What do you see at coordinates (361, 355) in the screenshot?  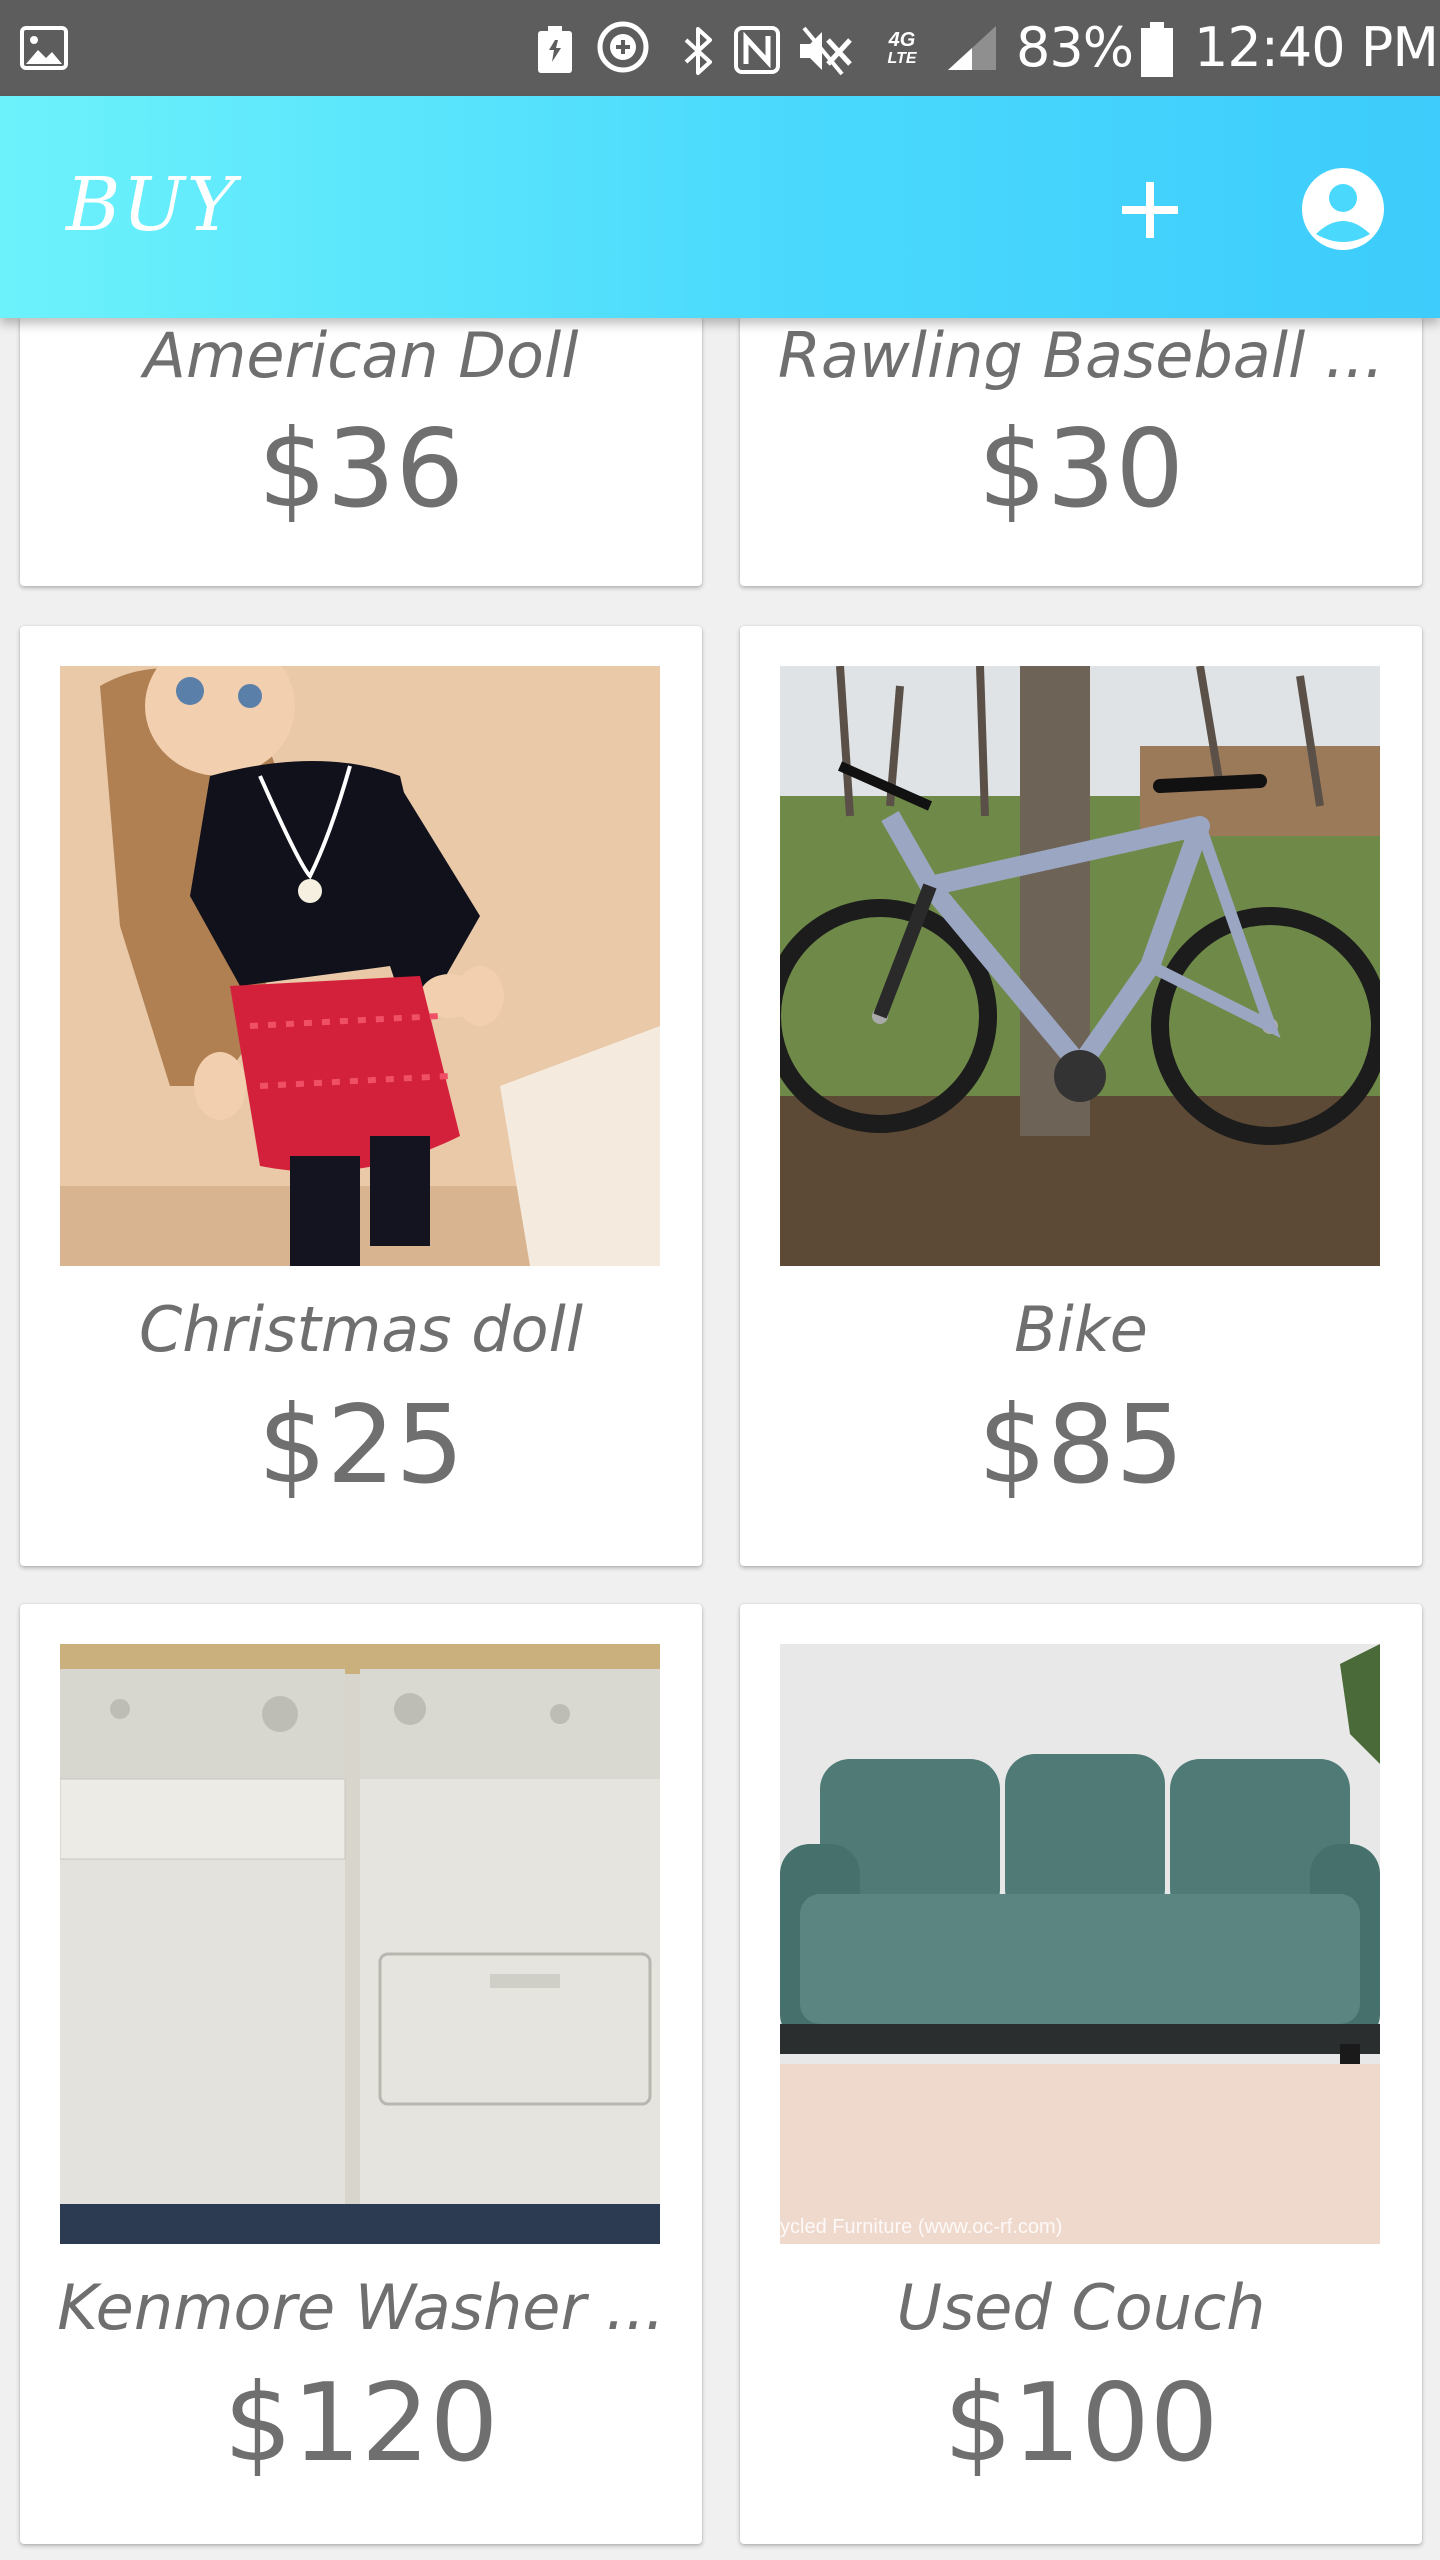 I see `product-name: American Doll` at bounding box center [361, 355].